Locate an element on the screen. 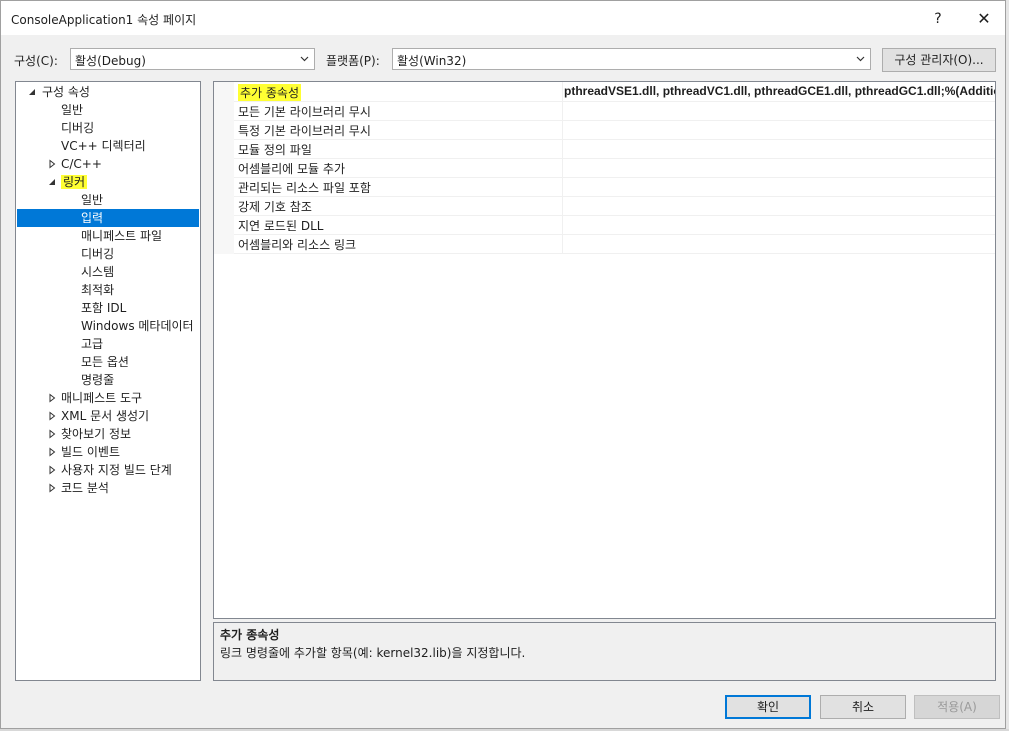  tree-item-label: 빌드 이벤트 is located at coordinates (91, 452).